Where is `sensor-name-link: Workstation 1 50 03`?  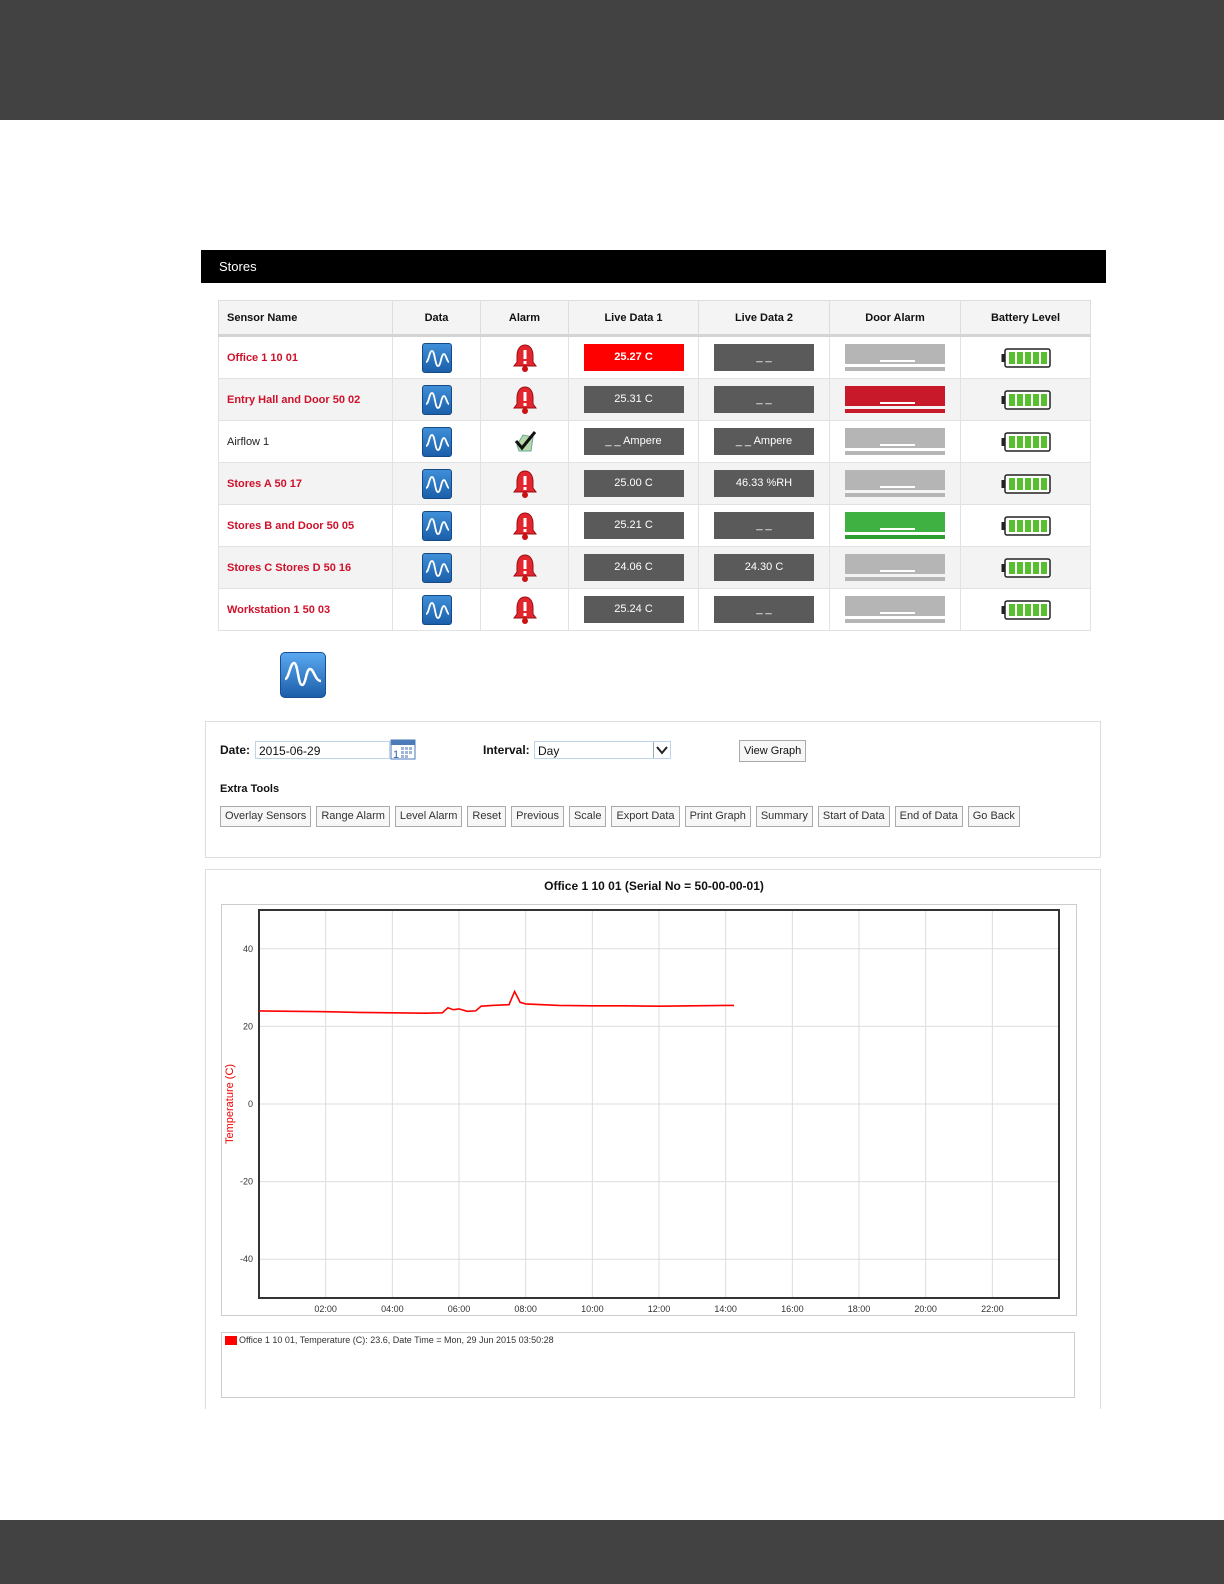 sensor-name-link: Workstation 1 50 03 is located at coordinates (305, 609).